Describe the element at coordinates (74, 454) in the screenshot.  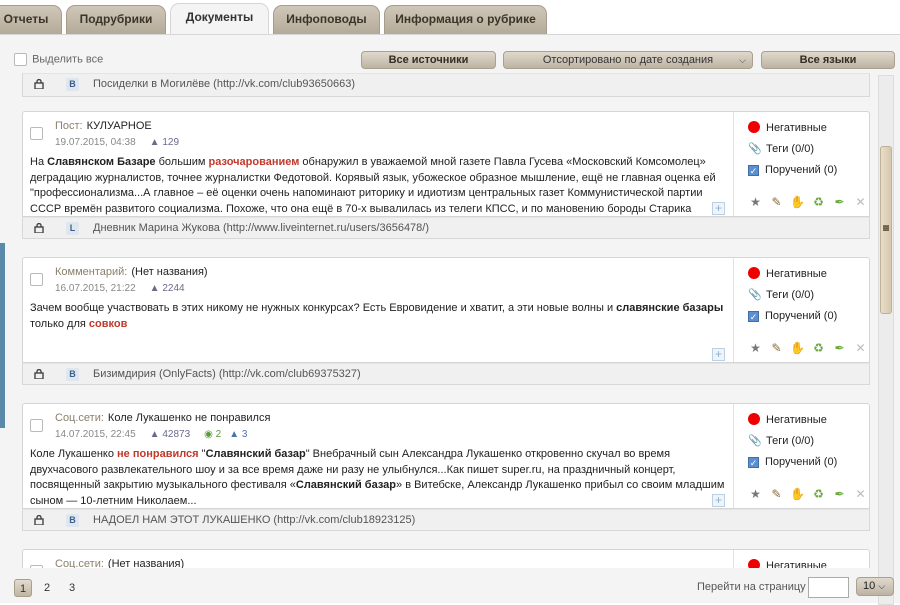
I see `body-text: Коле Лукашенко` at that location.